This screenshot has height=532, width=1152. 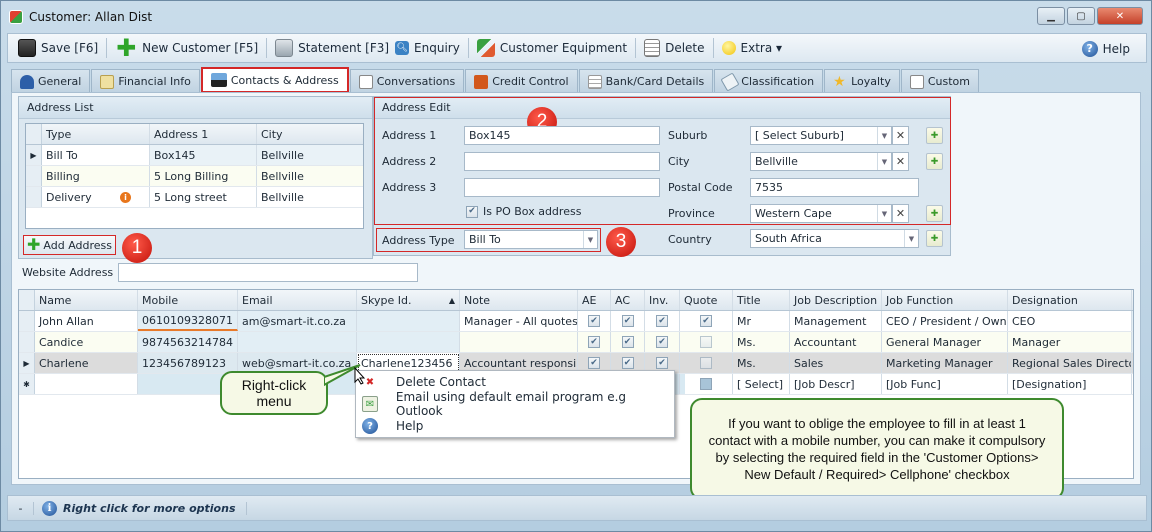 I want to click on address1-cell: 5 Long street, so click(x=203, y=197).